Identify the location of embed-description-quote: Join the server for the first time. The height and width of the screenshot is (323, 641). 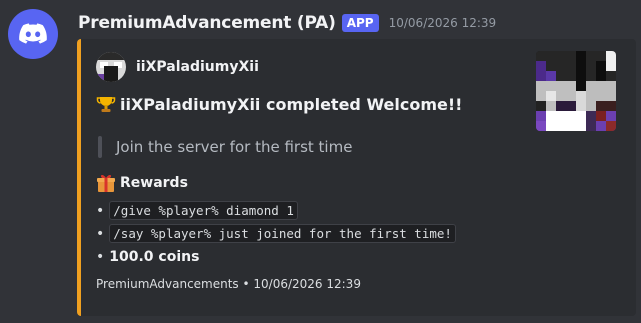
(225, 147).